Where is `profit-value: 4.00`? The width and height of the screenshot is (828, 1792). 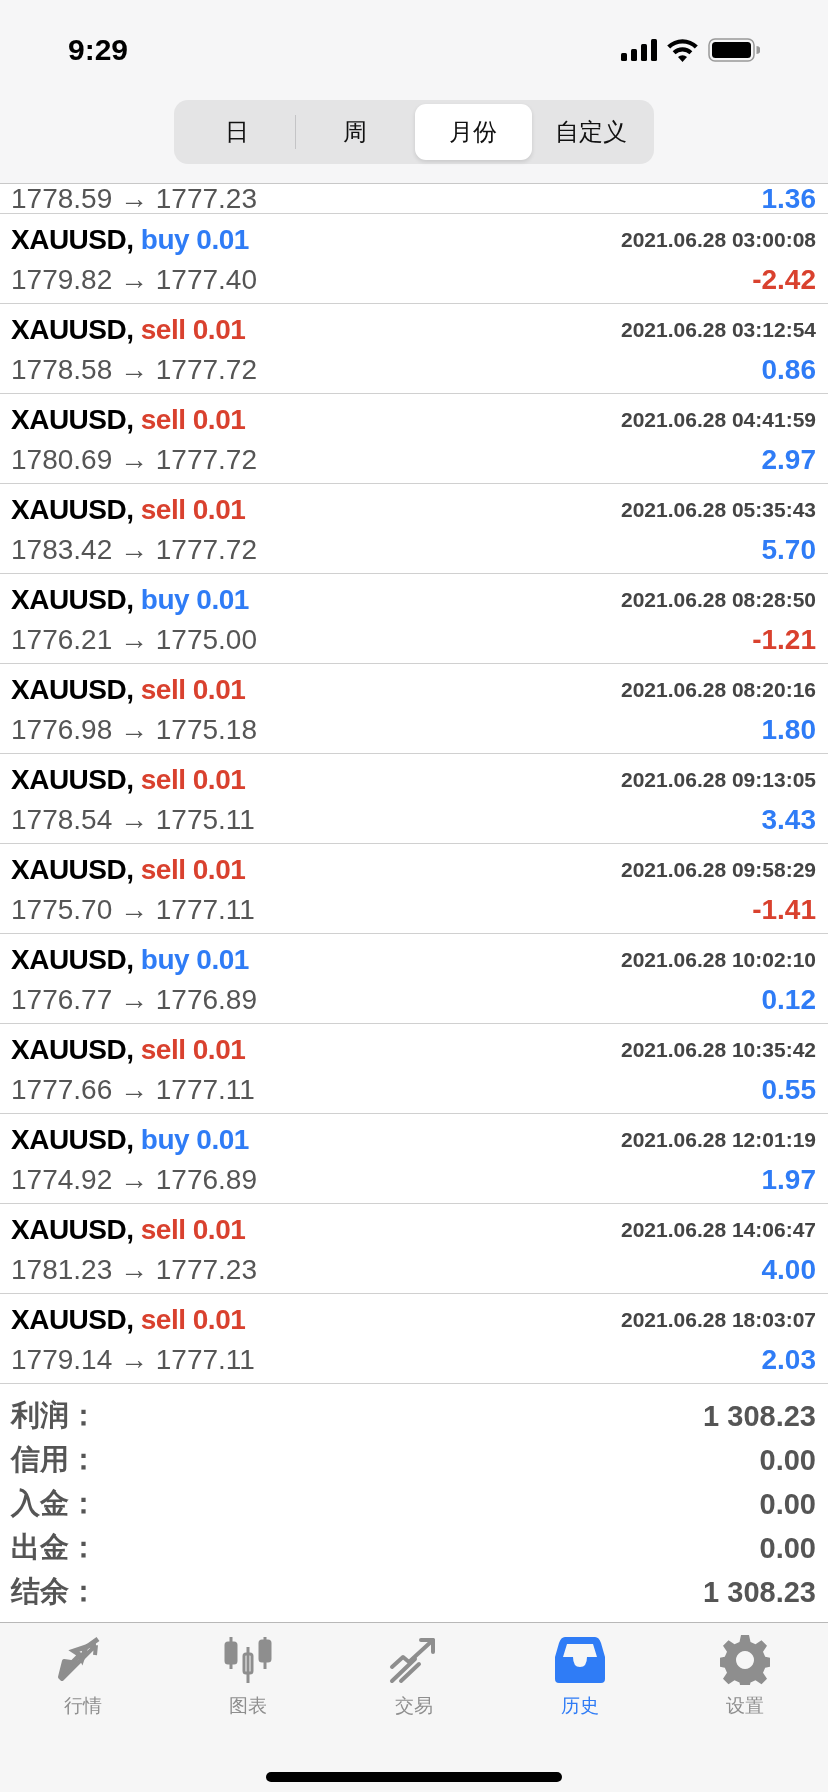
profit-value: 4.00 is located at coordinates (788, 1270).